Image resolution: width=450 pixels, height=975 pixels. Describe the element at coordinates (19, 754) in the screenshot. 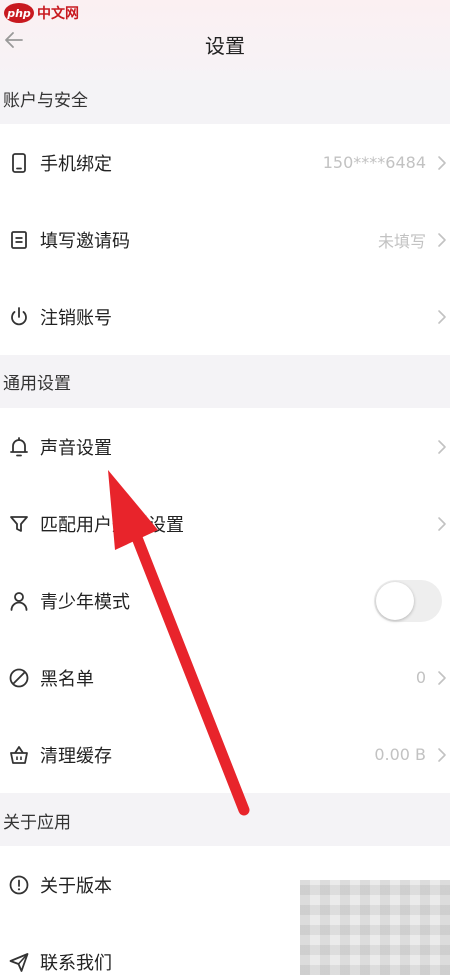

I see `basket-icon` at that location.